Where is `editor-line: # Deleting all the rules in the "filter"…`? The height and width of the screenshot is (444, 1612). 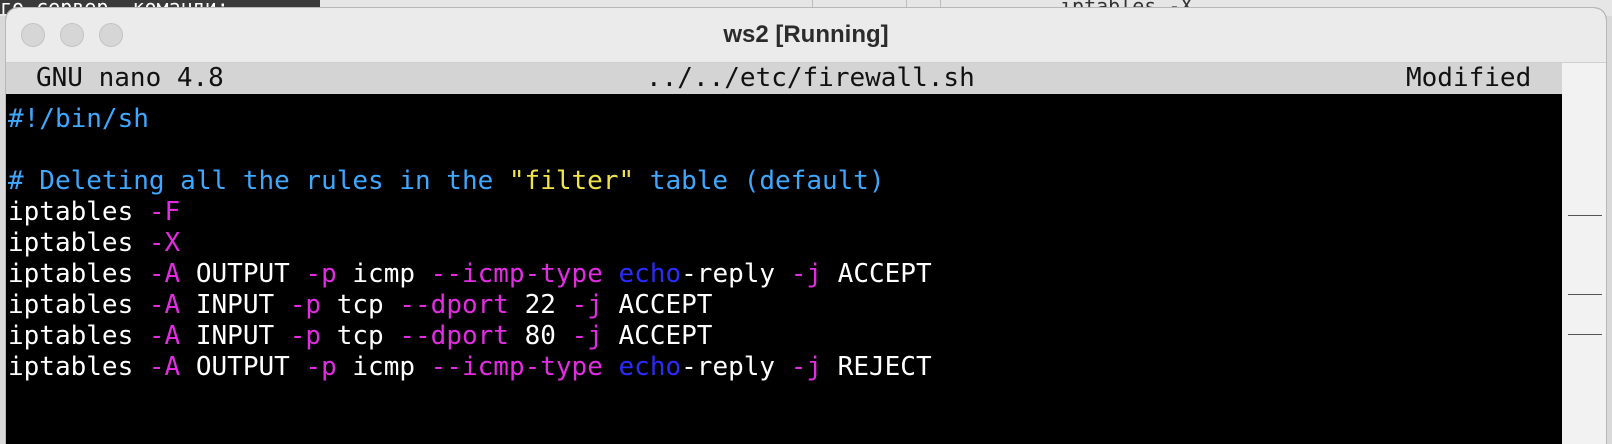
editor-line: # Deleting all the rules in the "filter"… is located at coordinates (446, 181).